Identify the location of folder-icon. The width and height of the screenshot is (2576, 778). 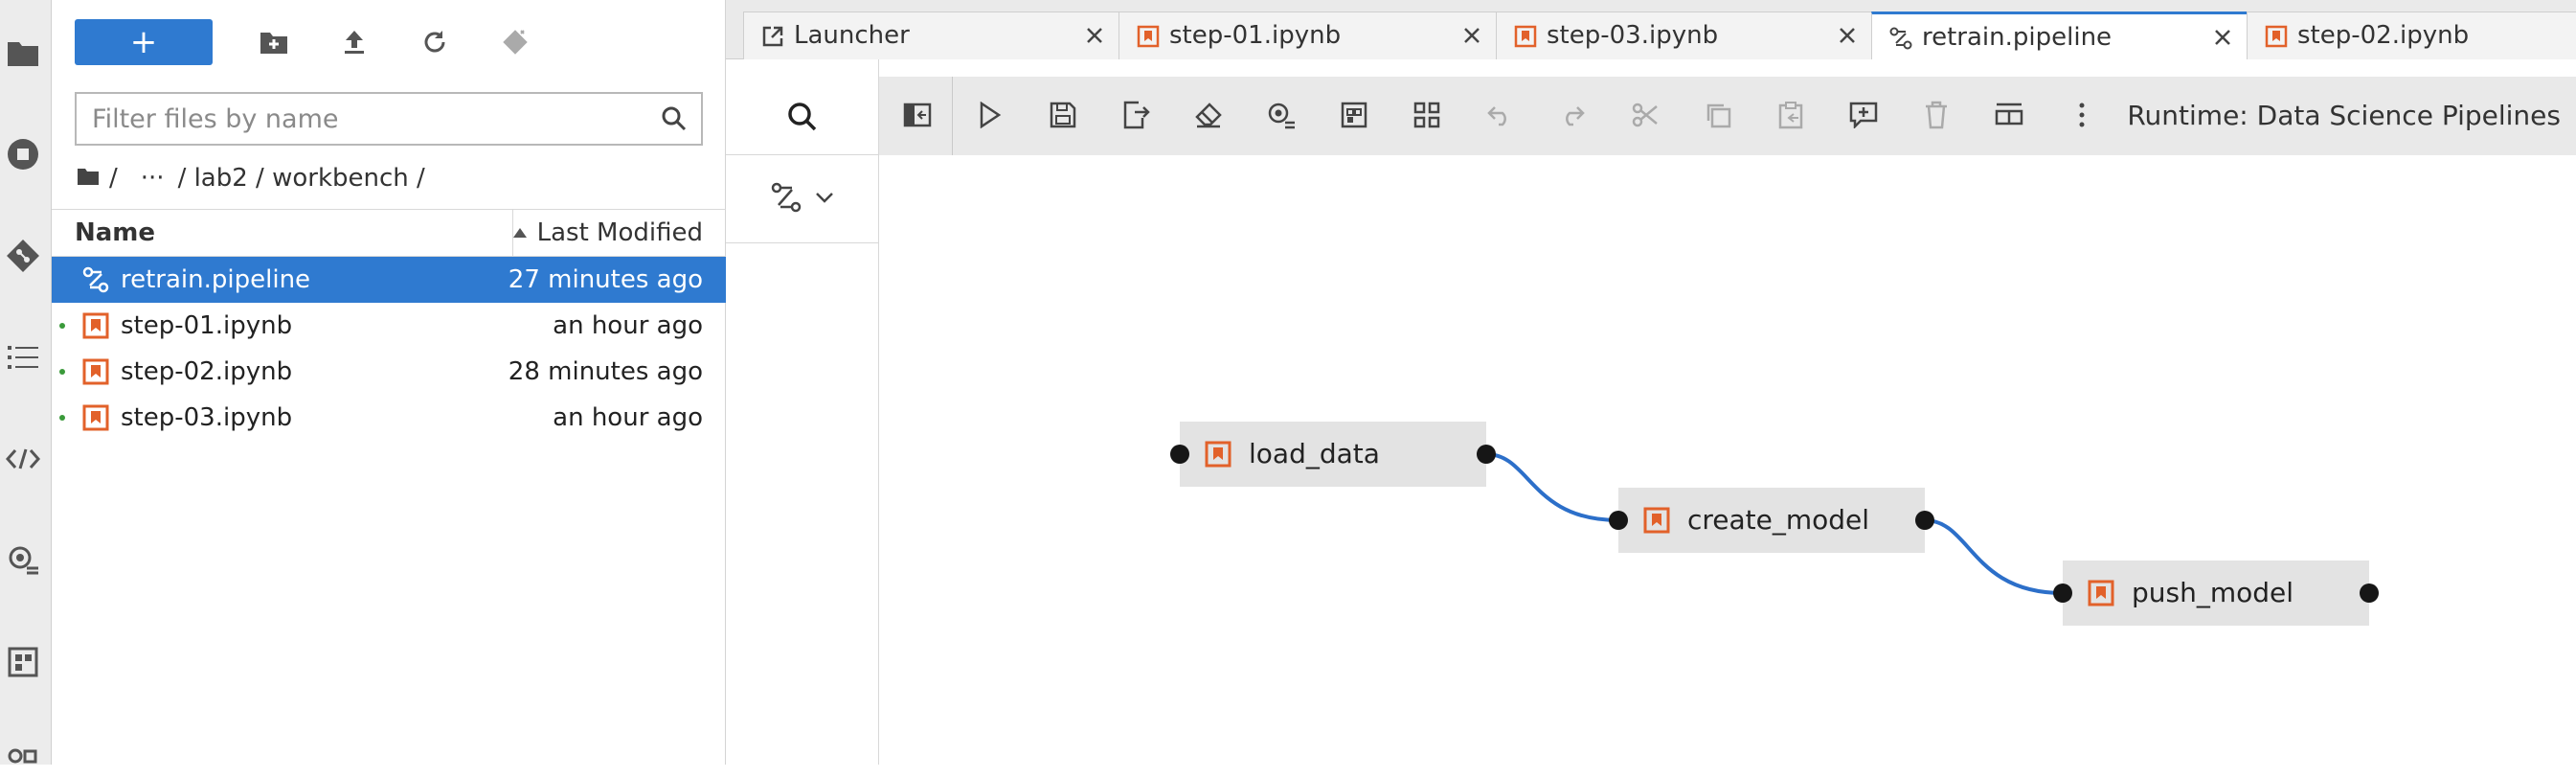
(23, 53).